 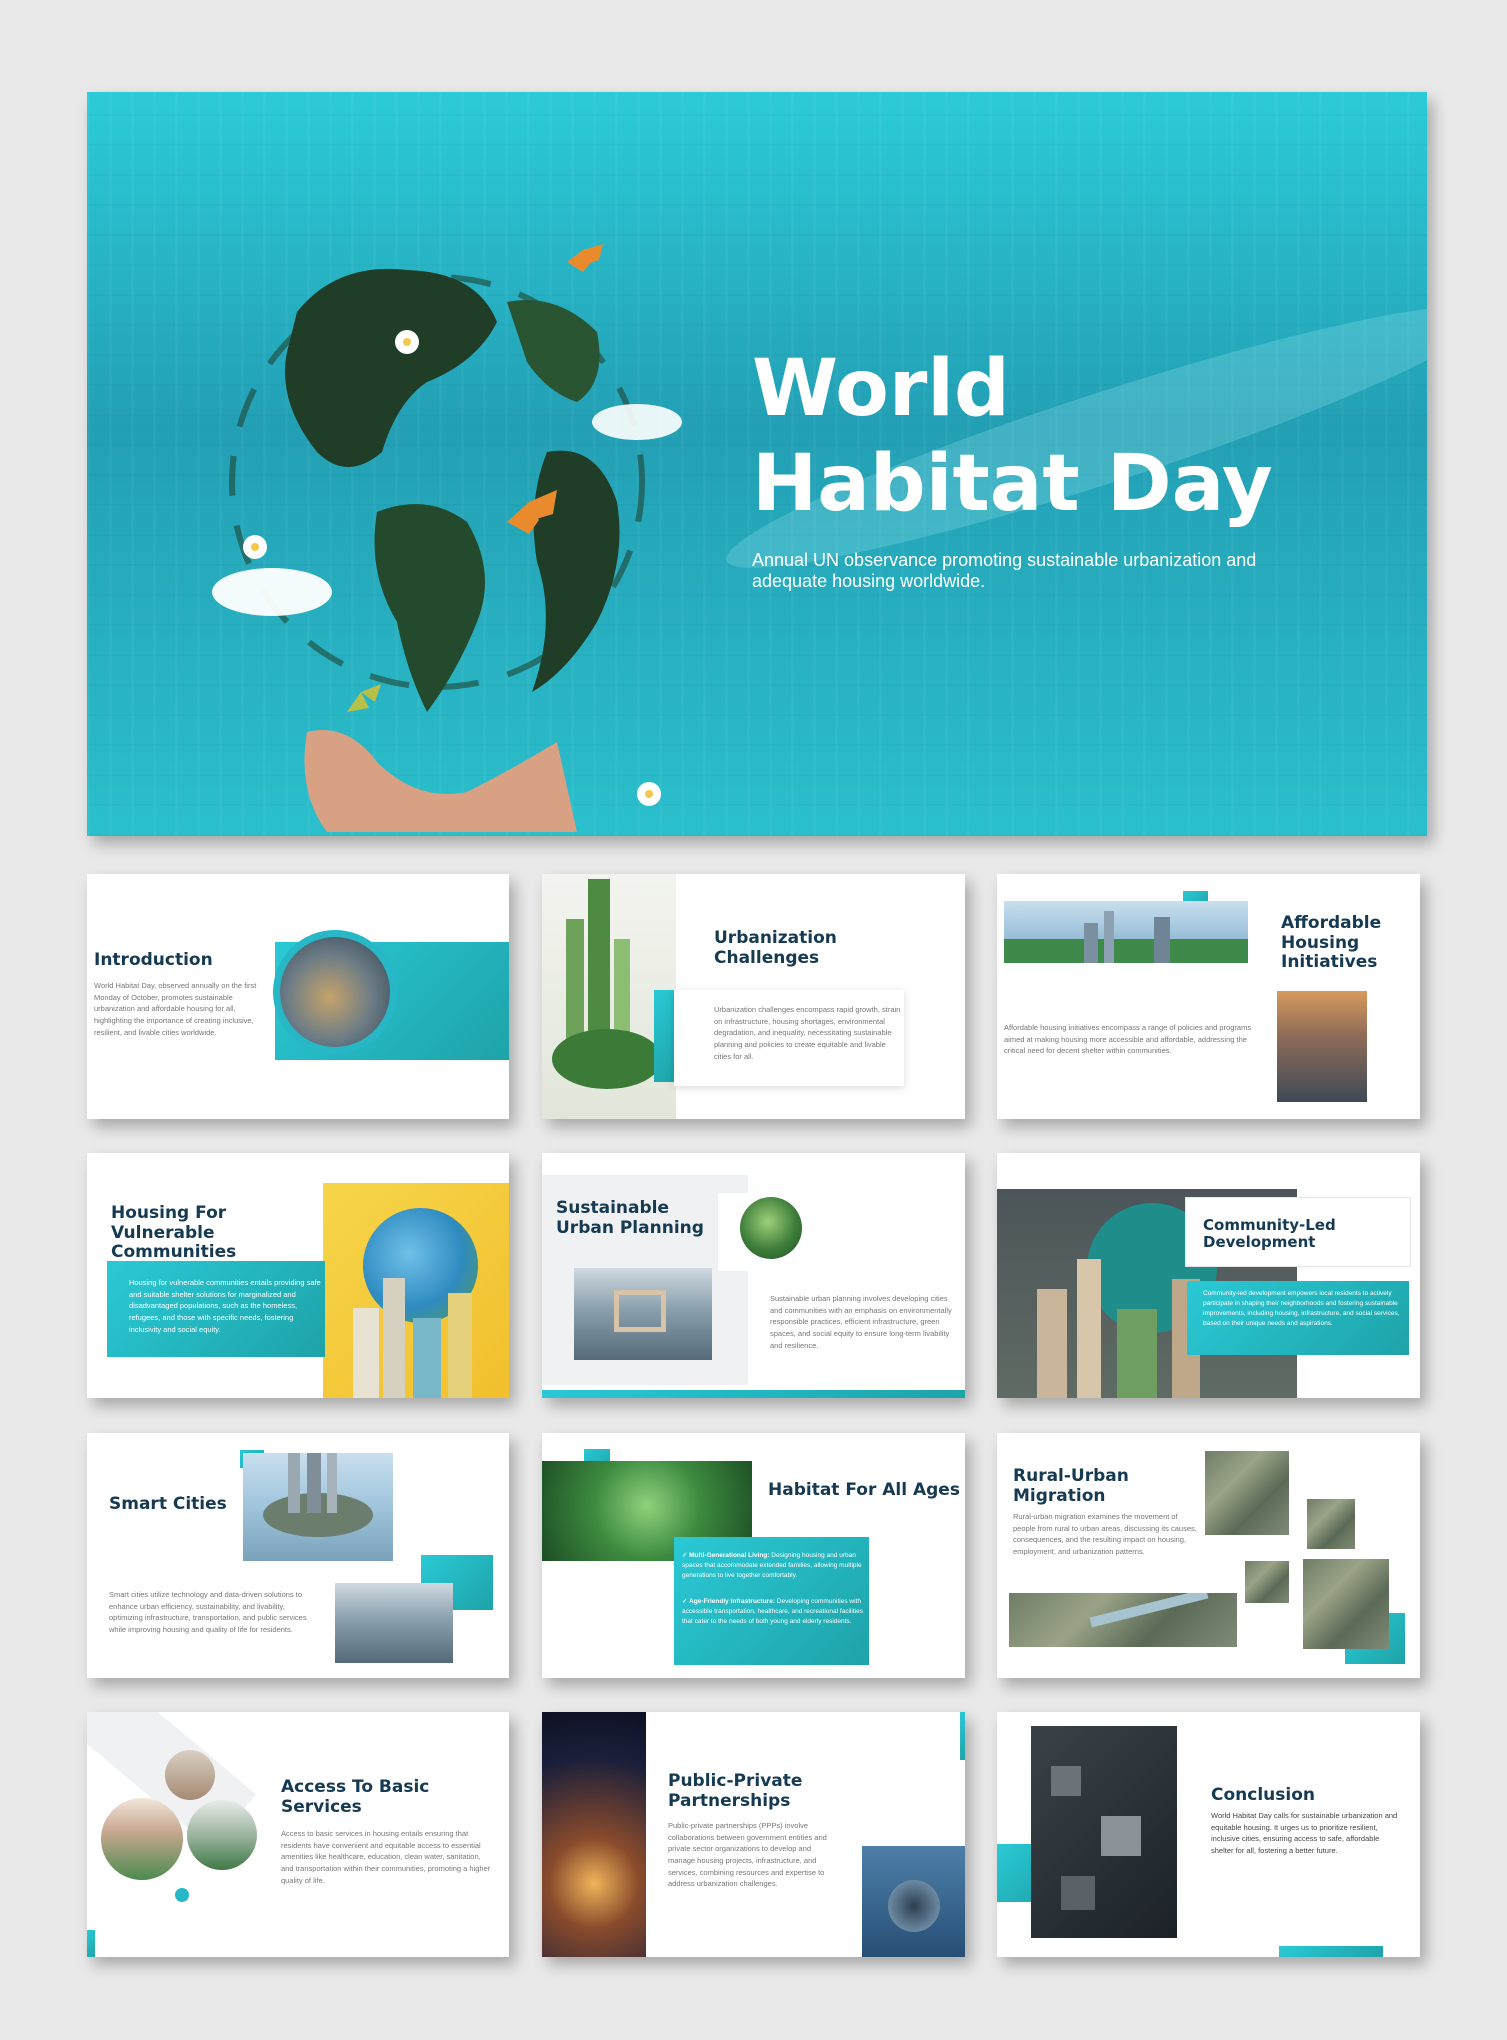 I want to click on skyline-park-image, so click(x=1126, y=932).